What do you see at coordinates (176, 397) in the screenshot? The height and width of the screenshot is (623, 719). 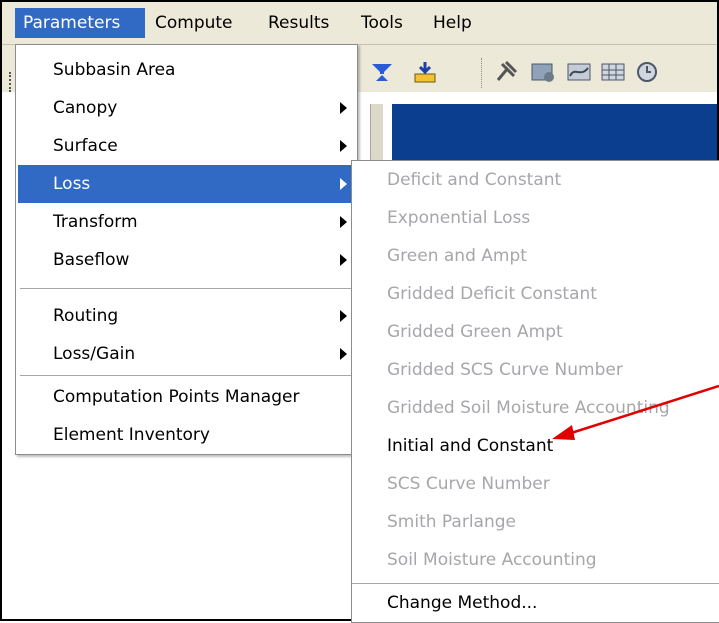 I see `menu-item-label: Computation Points Manager` at bounding box center [176, 397].